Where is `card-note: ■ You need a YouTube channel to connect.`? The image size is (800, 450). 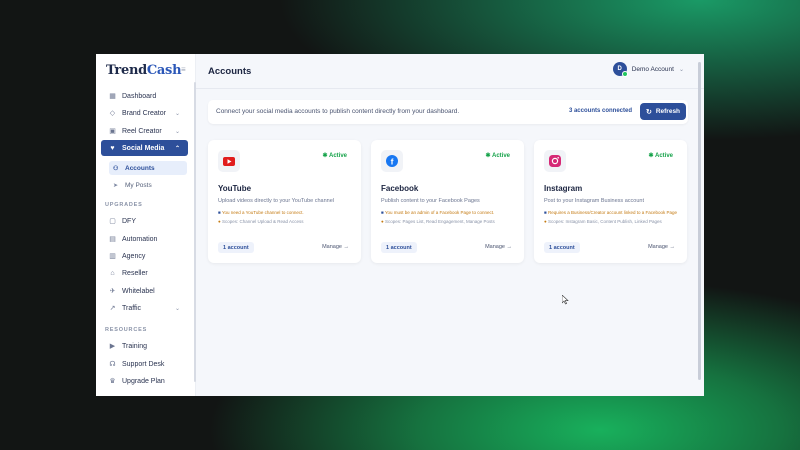
card-note: ■ You need a YouTube channel to connect. is located at coordinates (261, 212).